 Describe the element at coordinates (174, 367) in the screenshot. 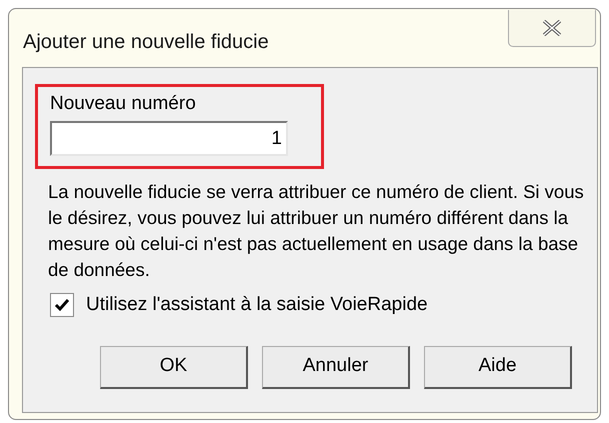

I see `dialog-button: OK` at that location.